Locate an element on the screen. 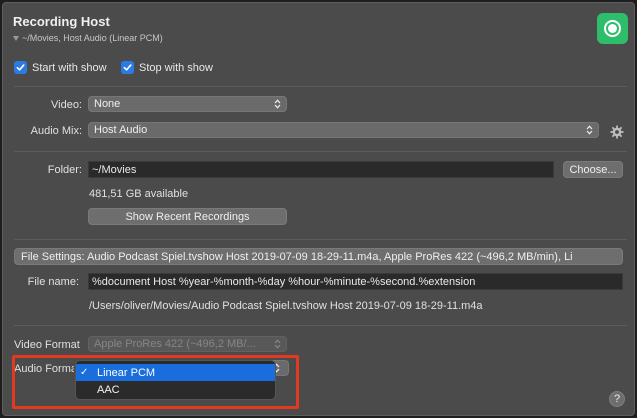  stop-with-show-label: Stop with show is located at coordinates (176, 67).